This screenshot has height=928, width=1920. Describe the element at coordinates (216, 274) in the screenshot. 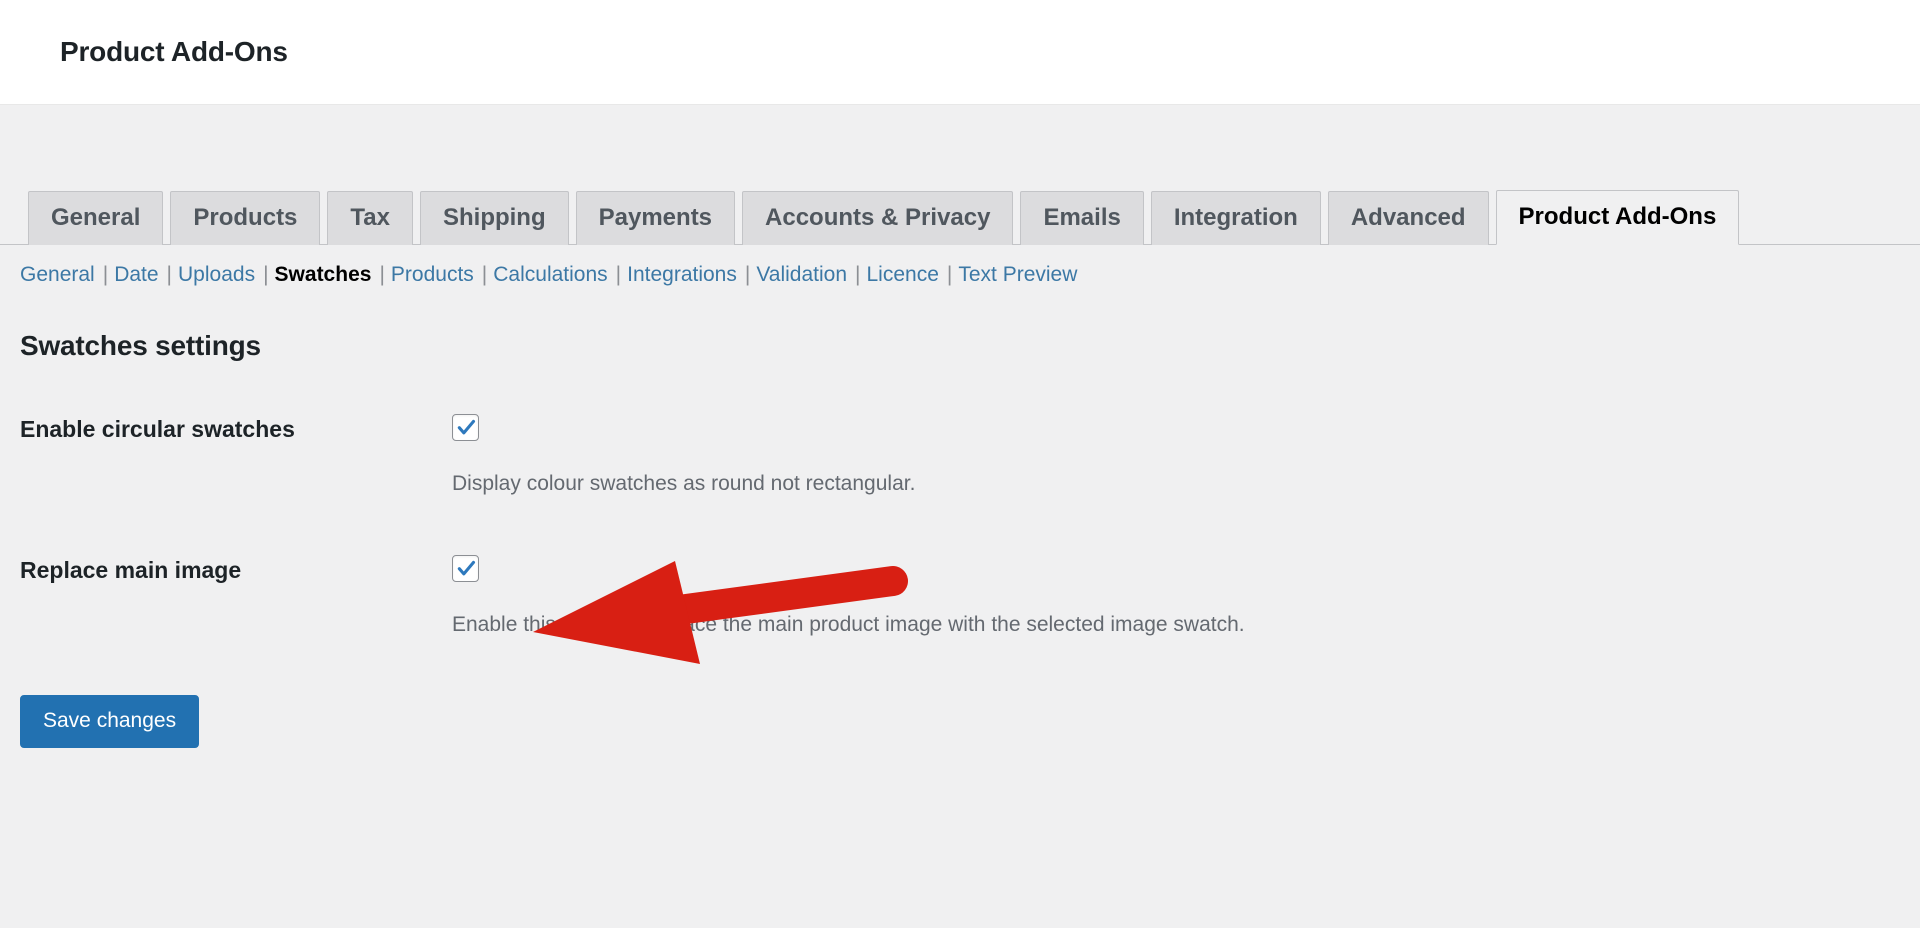

I see `sub-nav-link-uploads: Uploads` at that location.